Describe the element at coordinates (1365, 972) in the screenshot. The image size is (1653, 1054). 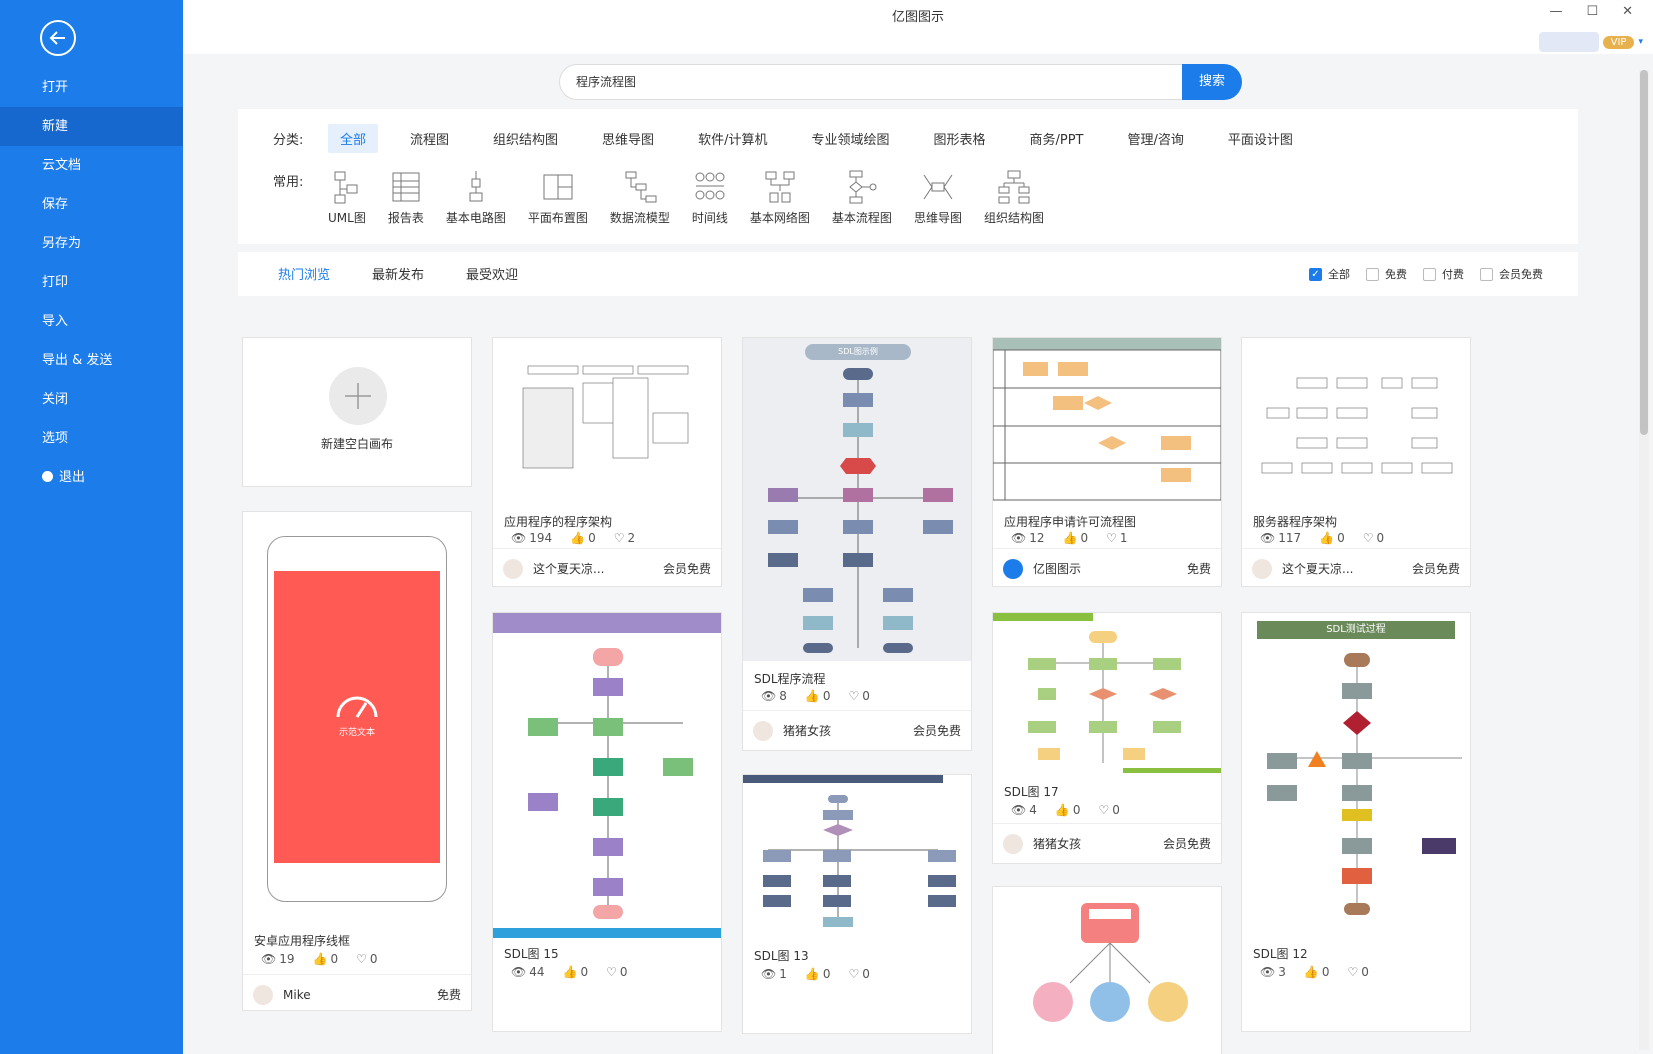
I see `favs-count: 0` at that location.